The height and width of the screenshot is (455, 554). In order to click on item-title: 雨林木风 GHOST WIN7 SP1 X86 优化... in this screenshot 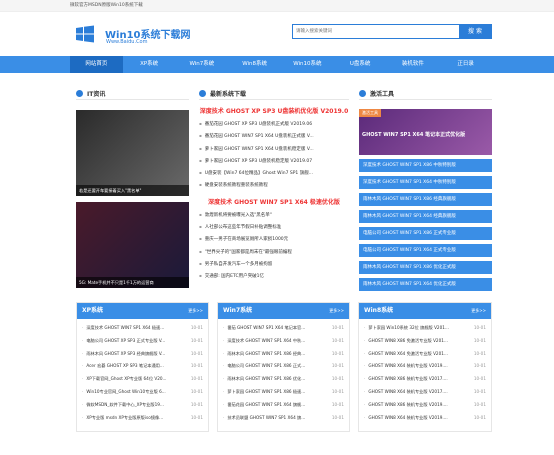, I will do `click(276, 379)`.